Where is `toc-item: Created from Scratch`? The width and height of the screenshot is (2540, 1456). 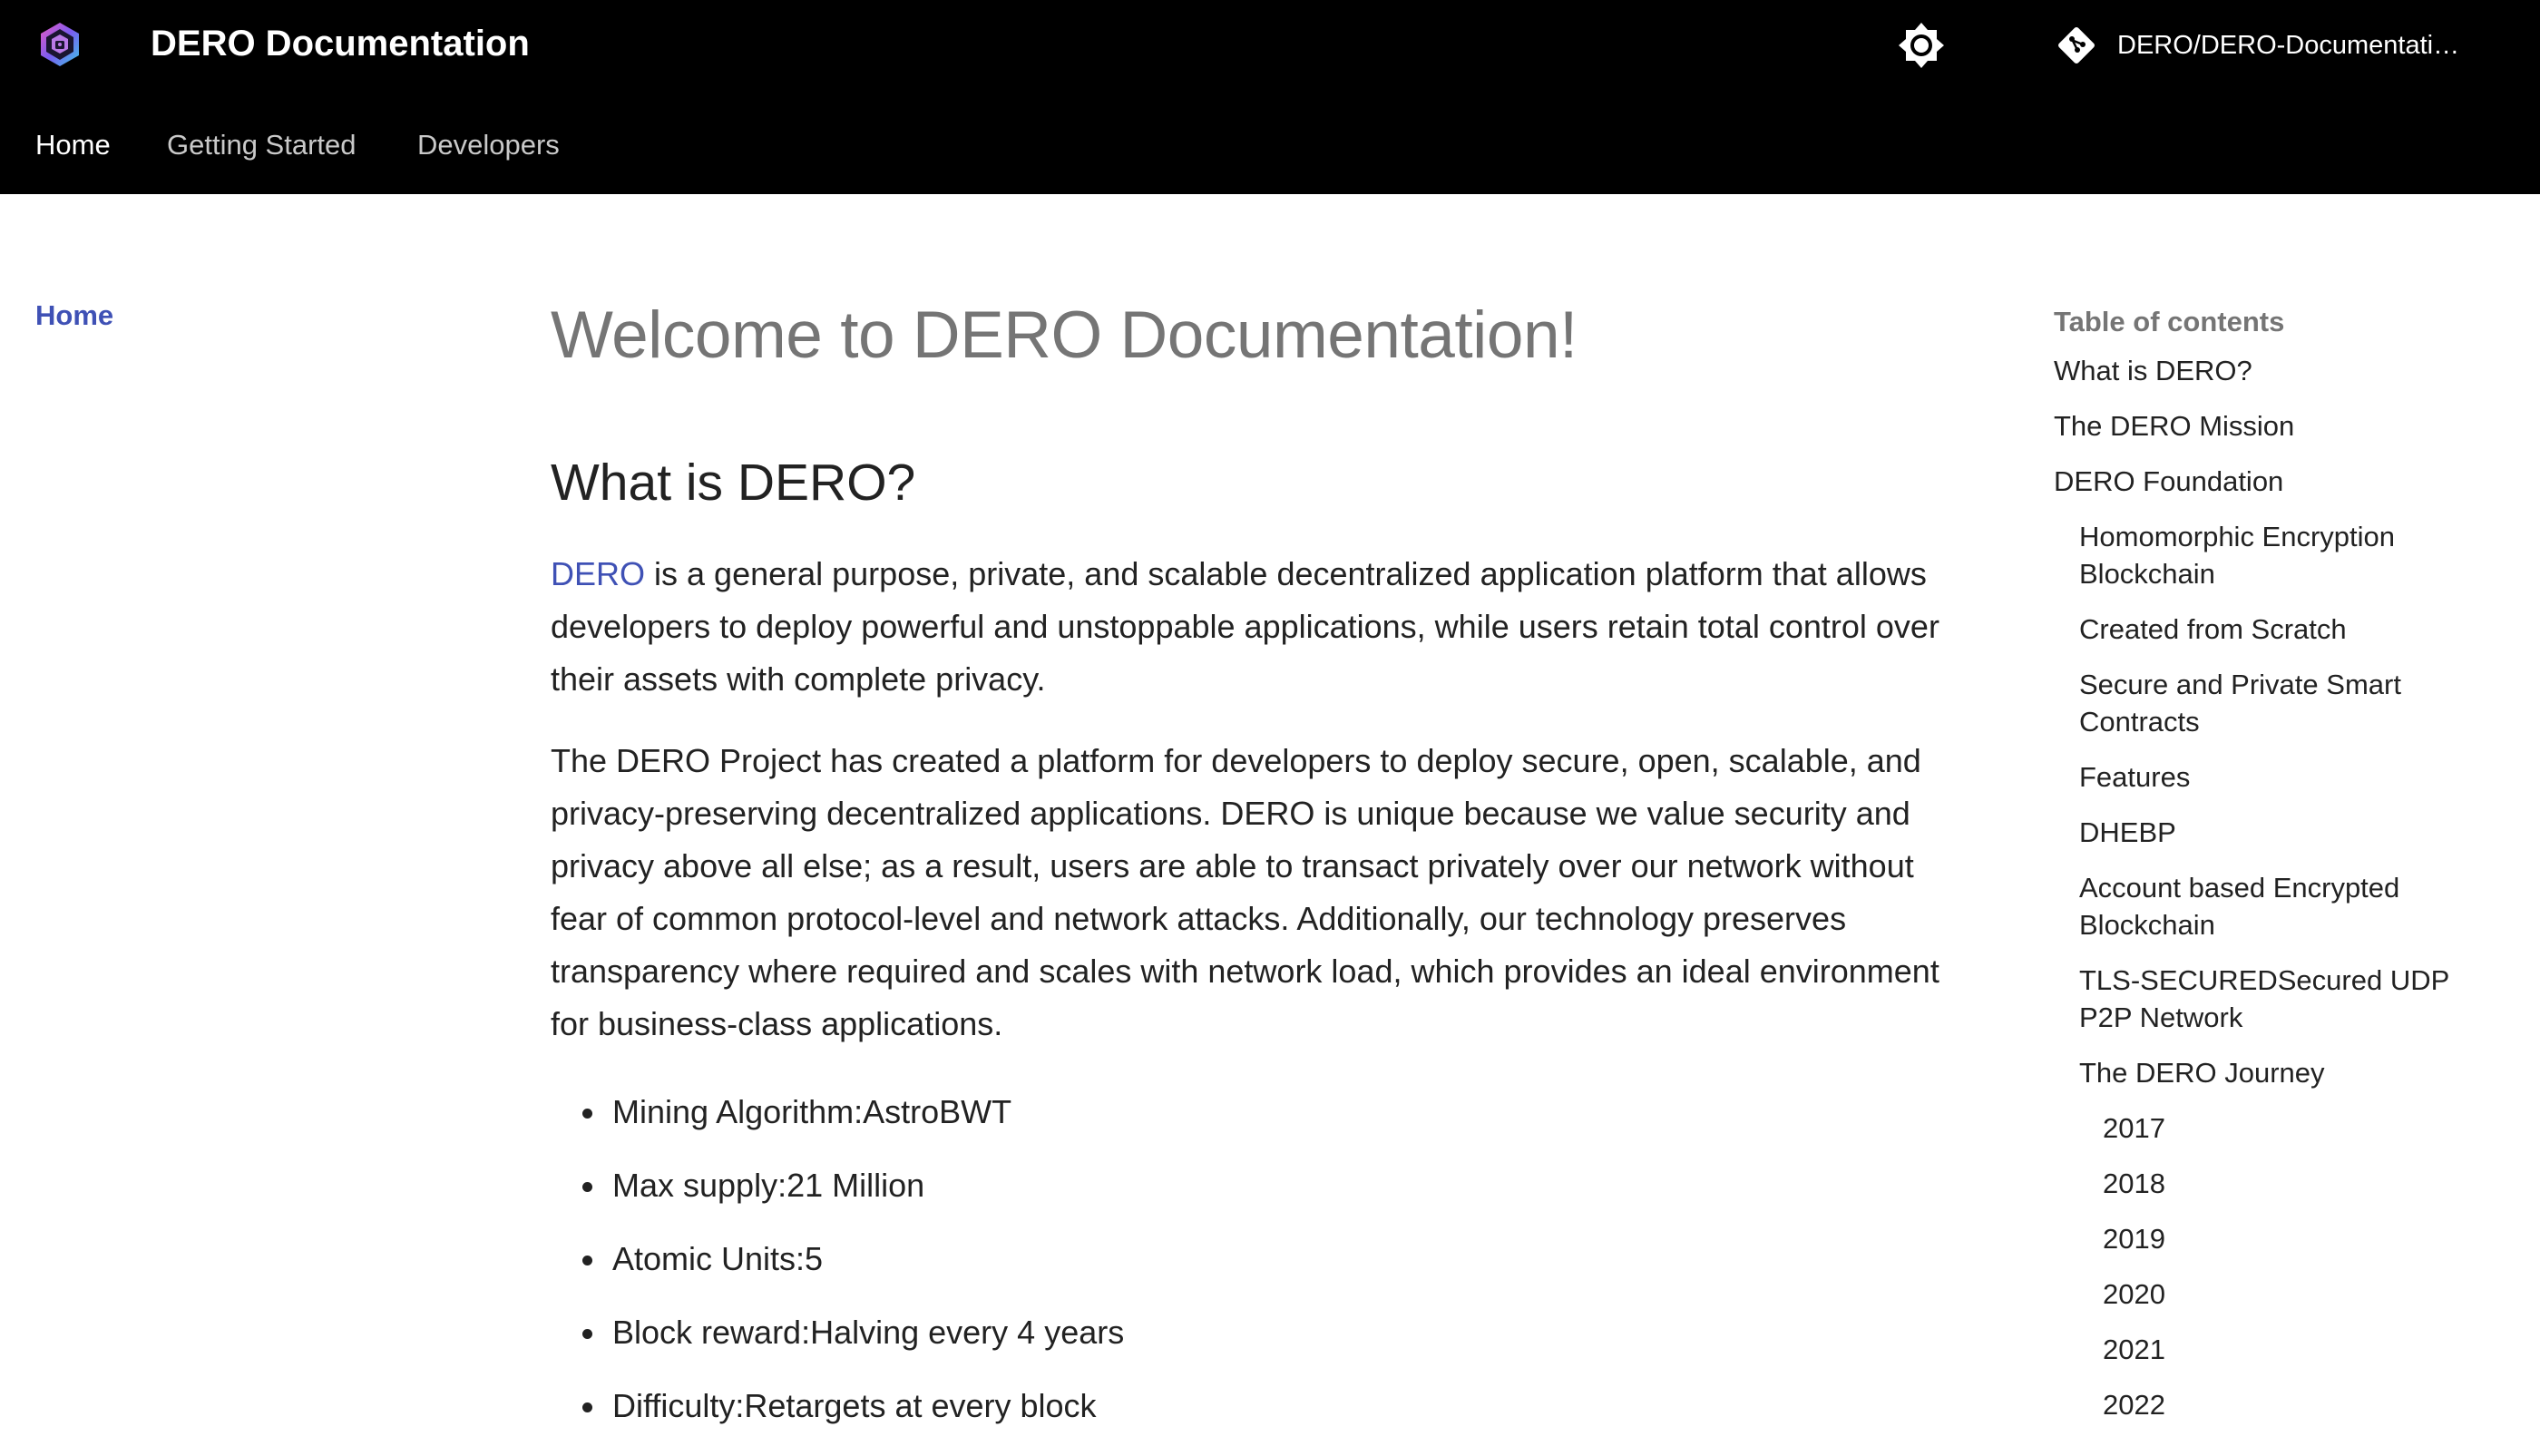
toc-item: Created from Scratch is located at coordinates (2280, 629).